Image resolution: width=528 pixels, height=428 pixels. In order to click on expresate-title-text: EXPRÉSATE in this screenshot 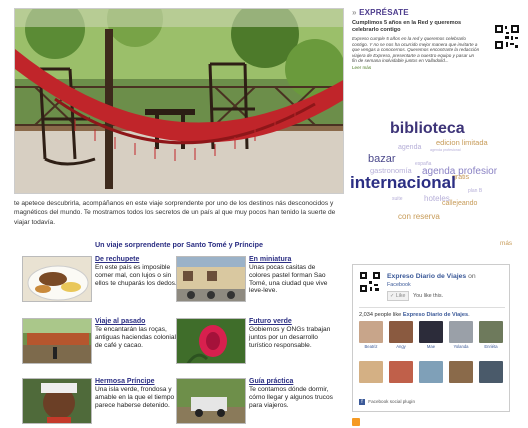, I will do `click(384, 12)`.